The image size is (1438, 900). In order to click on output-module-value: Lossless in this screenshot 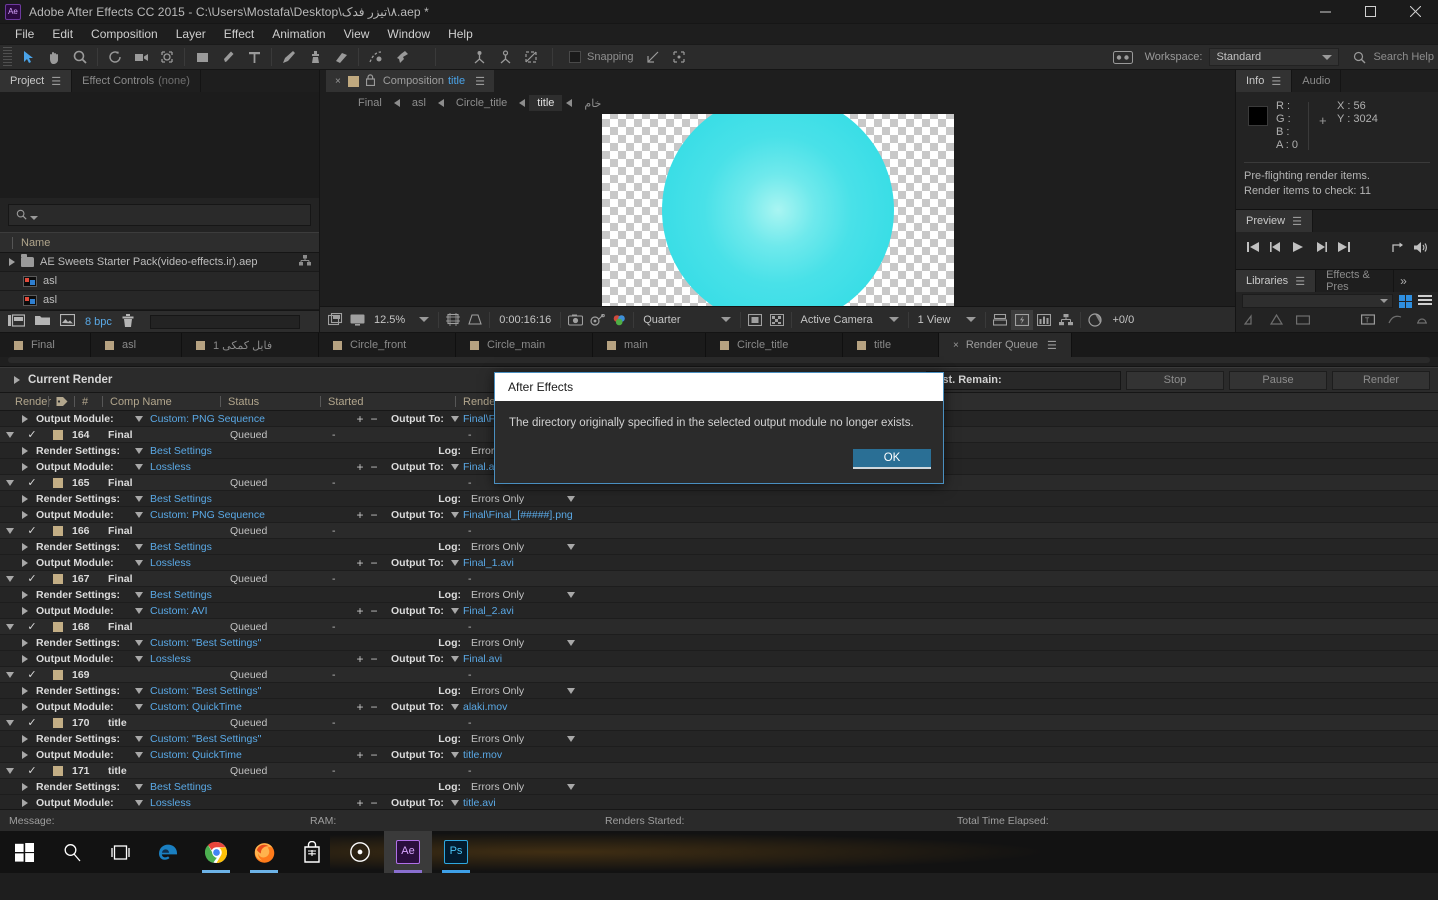, I will do `click(249, 467)`.